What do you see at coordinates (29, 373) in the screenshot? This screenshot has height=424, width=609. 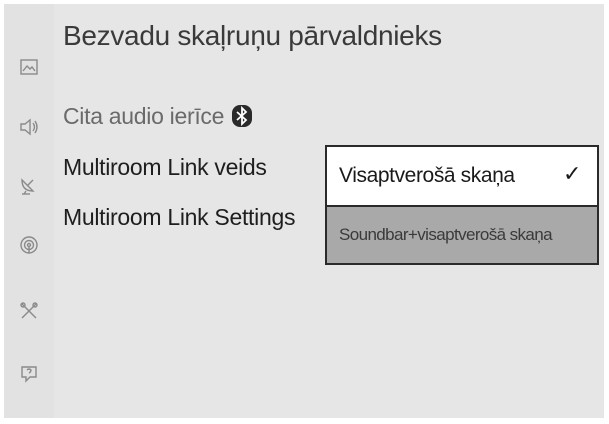 I see `support-icon` at bounding box center [29, 373].